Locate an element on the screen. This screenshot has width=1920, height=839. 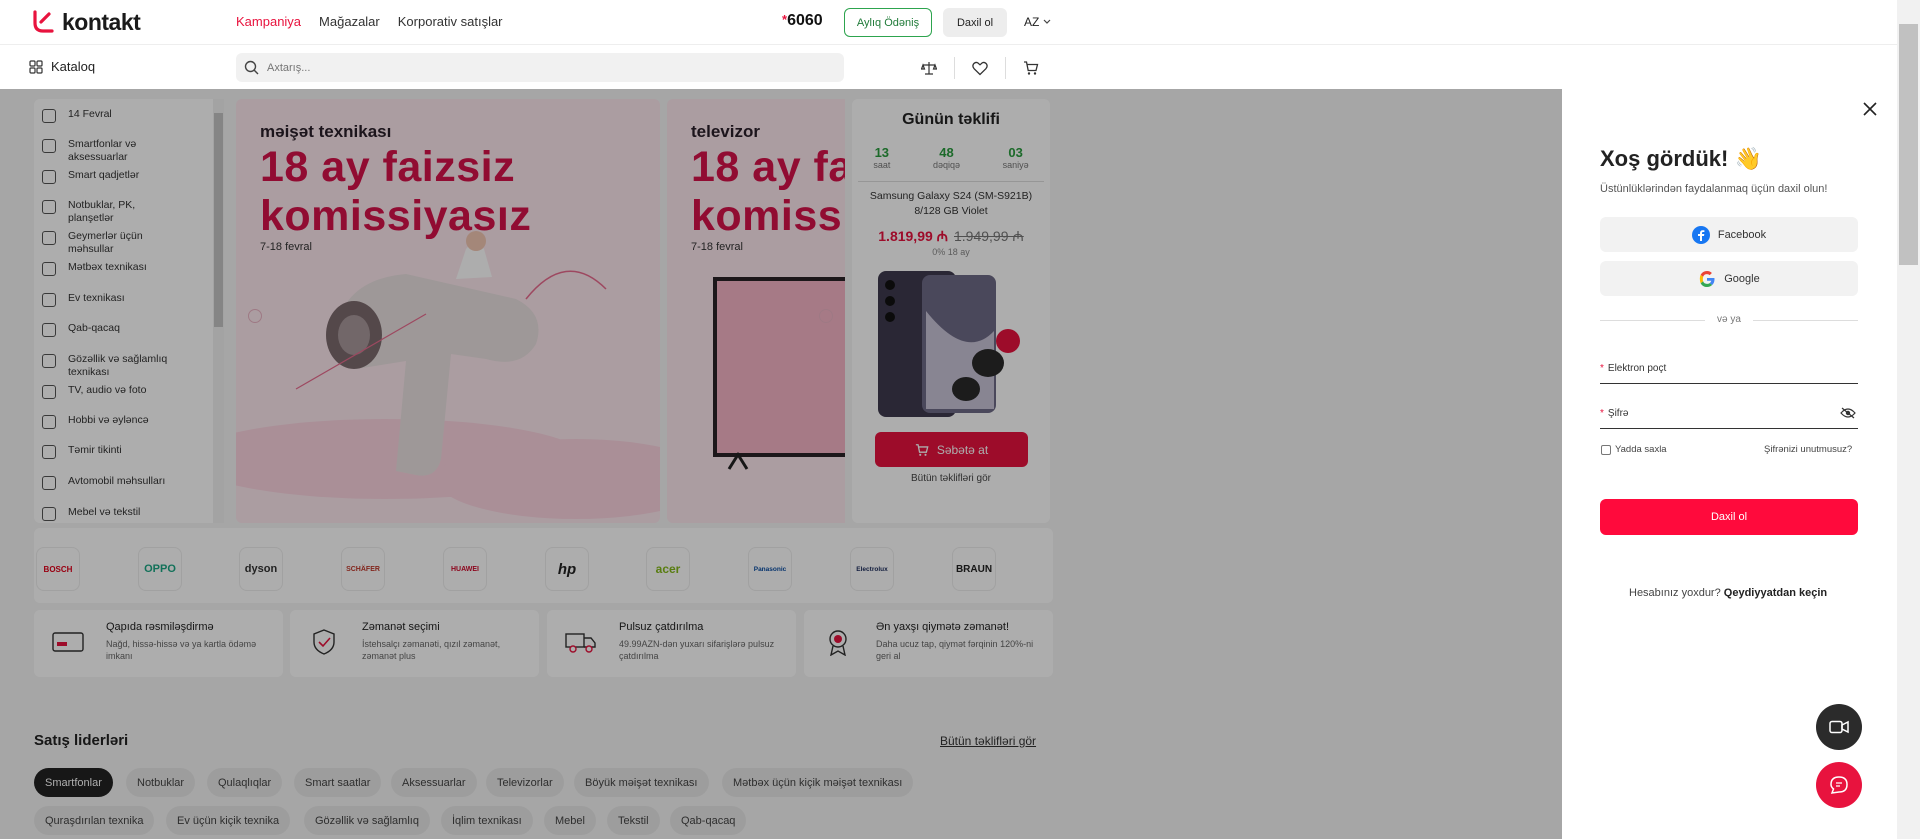
logo-text: kontakt is located at coordinates (101, 21).